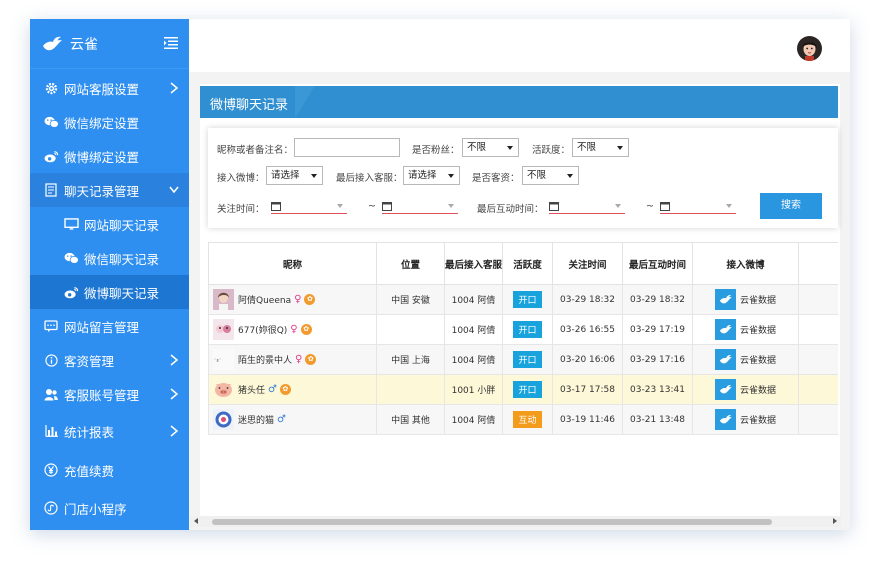 The height and width of the screenshot is (576, 869). I want to click on activity-badge: 开口, so click(527, 359).